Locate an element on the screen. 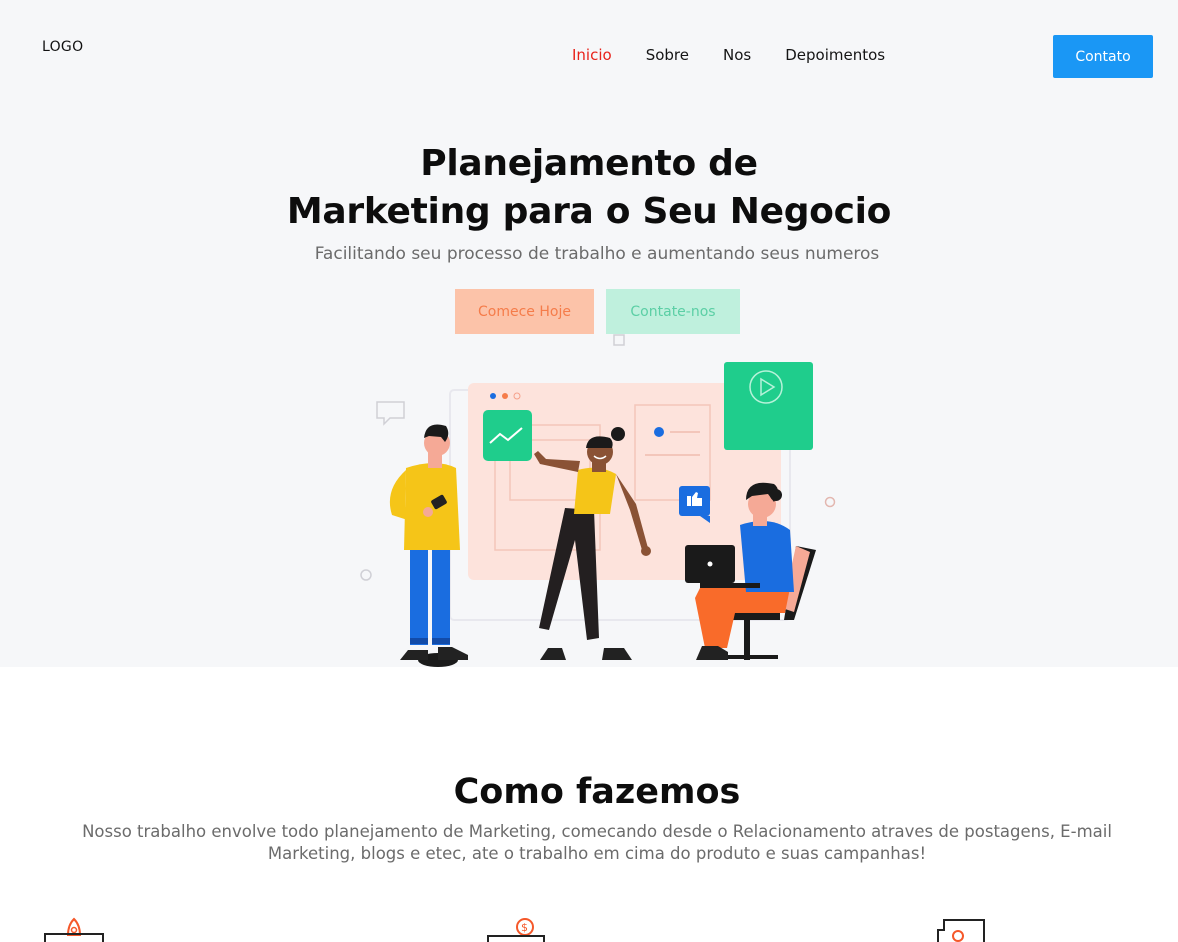  section-title: Como fazemos is located at coordinates (597, 792).